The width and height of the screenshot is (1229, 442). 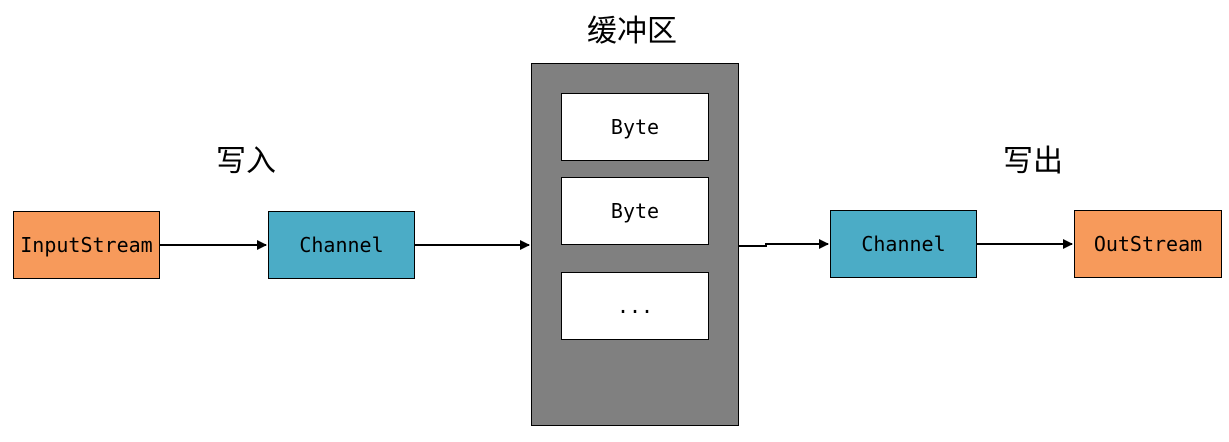 I want to click on out-stream-box: OutStream, so click(x=1148, y=244).